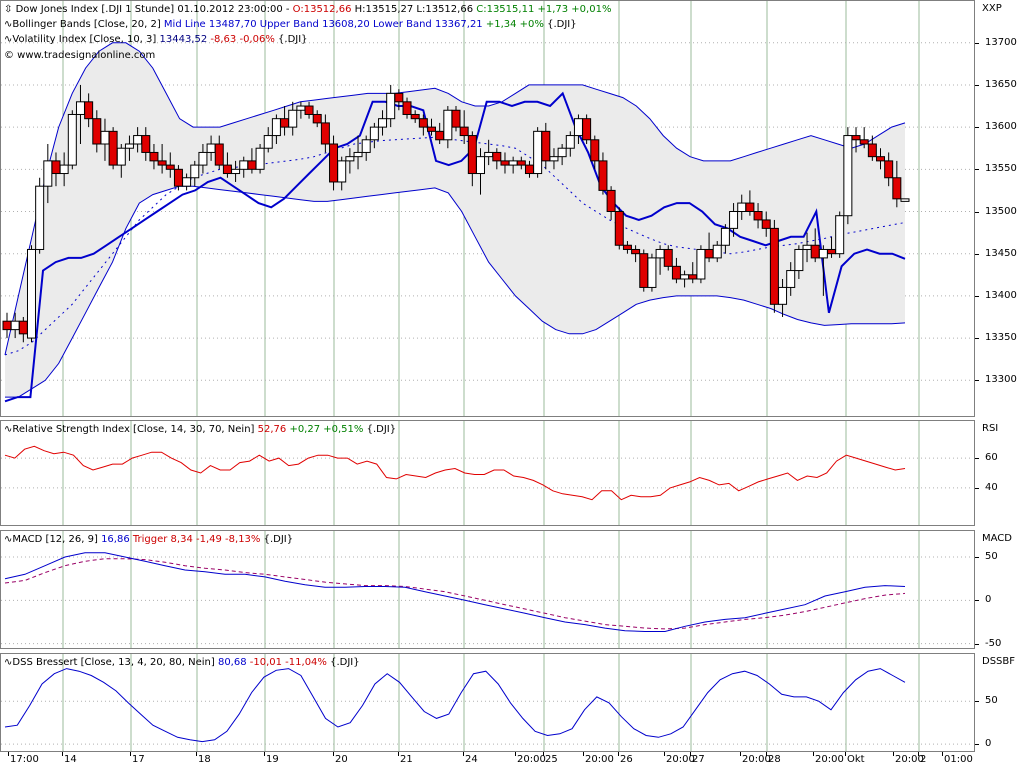 The image size is (1024, 768). I want to click on bb-name: Bollinger Bands [Close, 20, 2], so click(88, 24).